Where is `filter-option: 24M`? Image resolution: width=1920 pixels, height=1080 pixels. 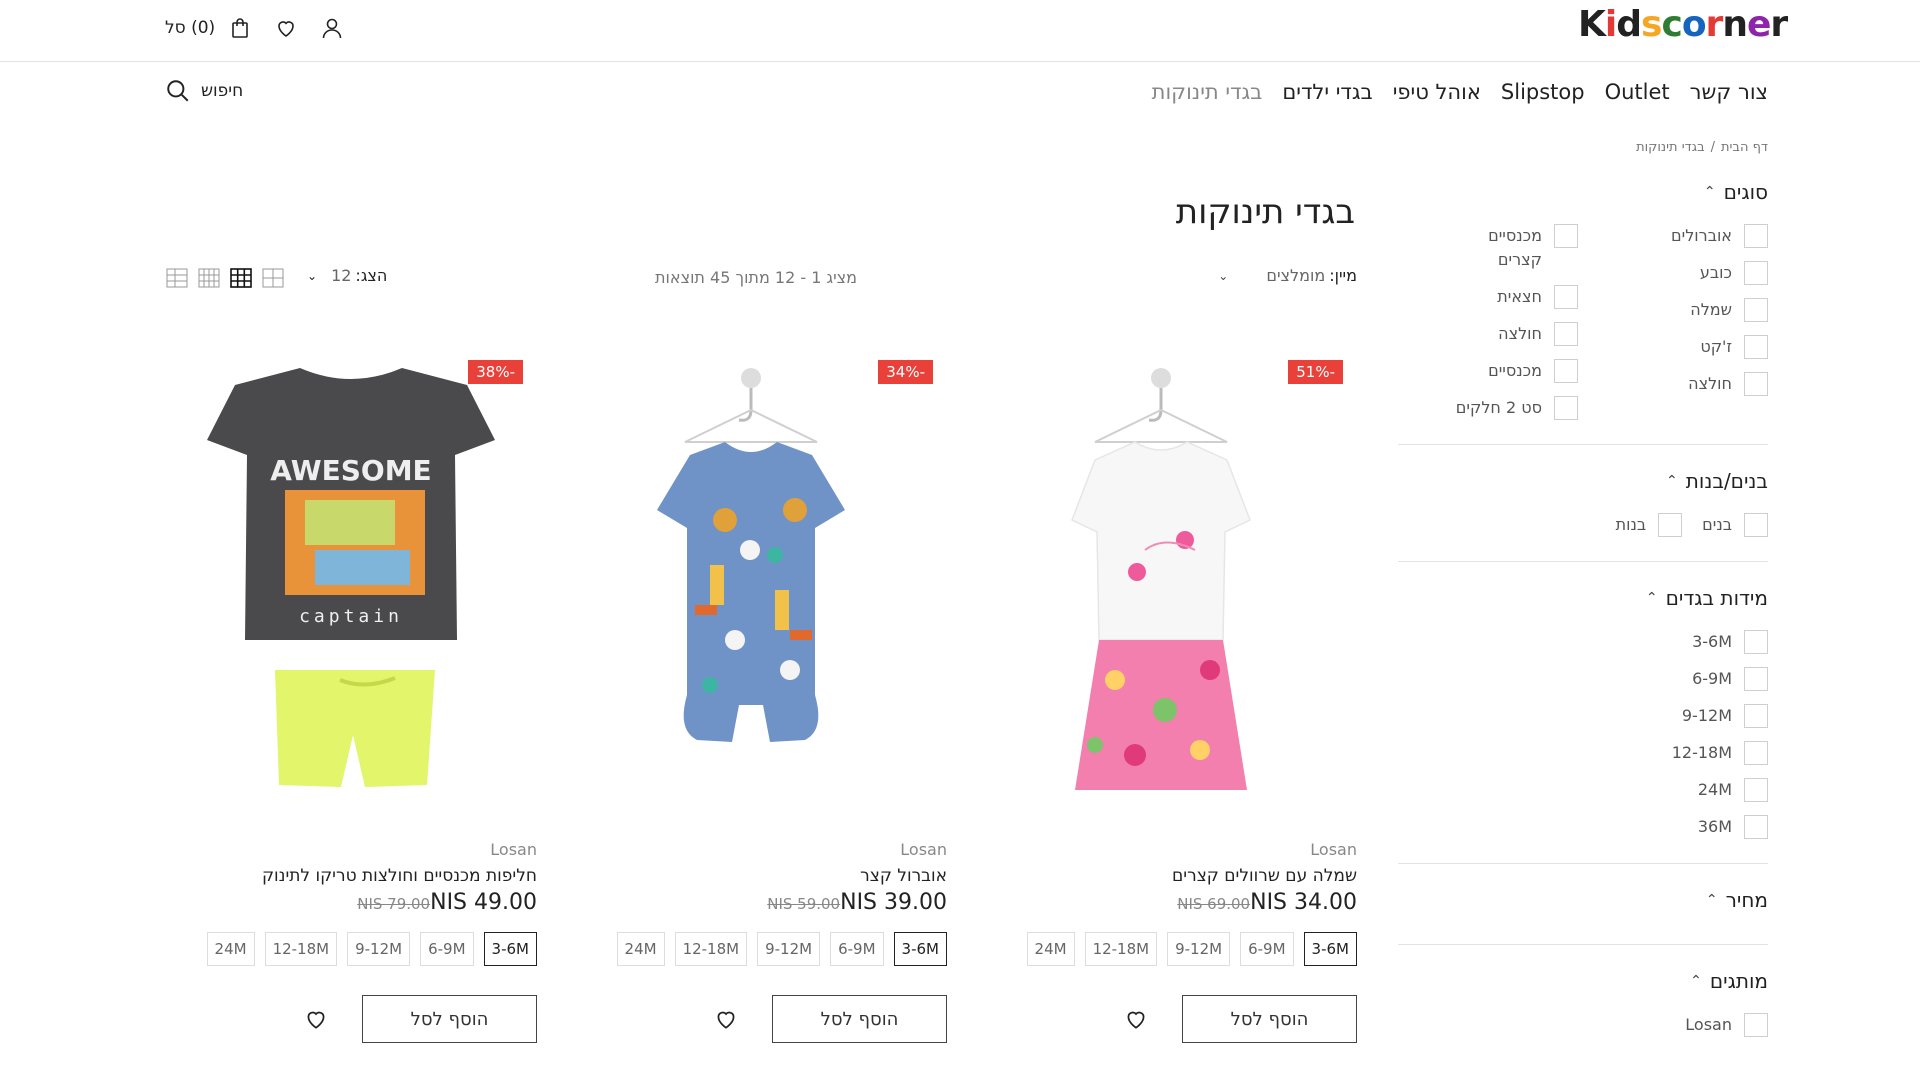 filter-option: 24M is located at coordinates (1583, 790).